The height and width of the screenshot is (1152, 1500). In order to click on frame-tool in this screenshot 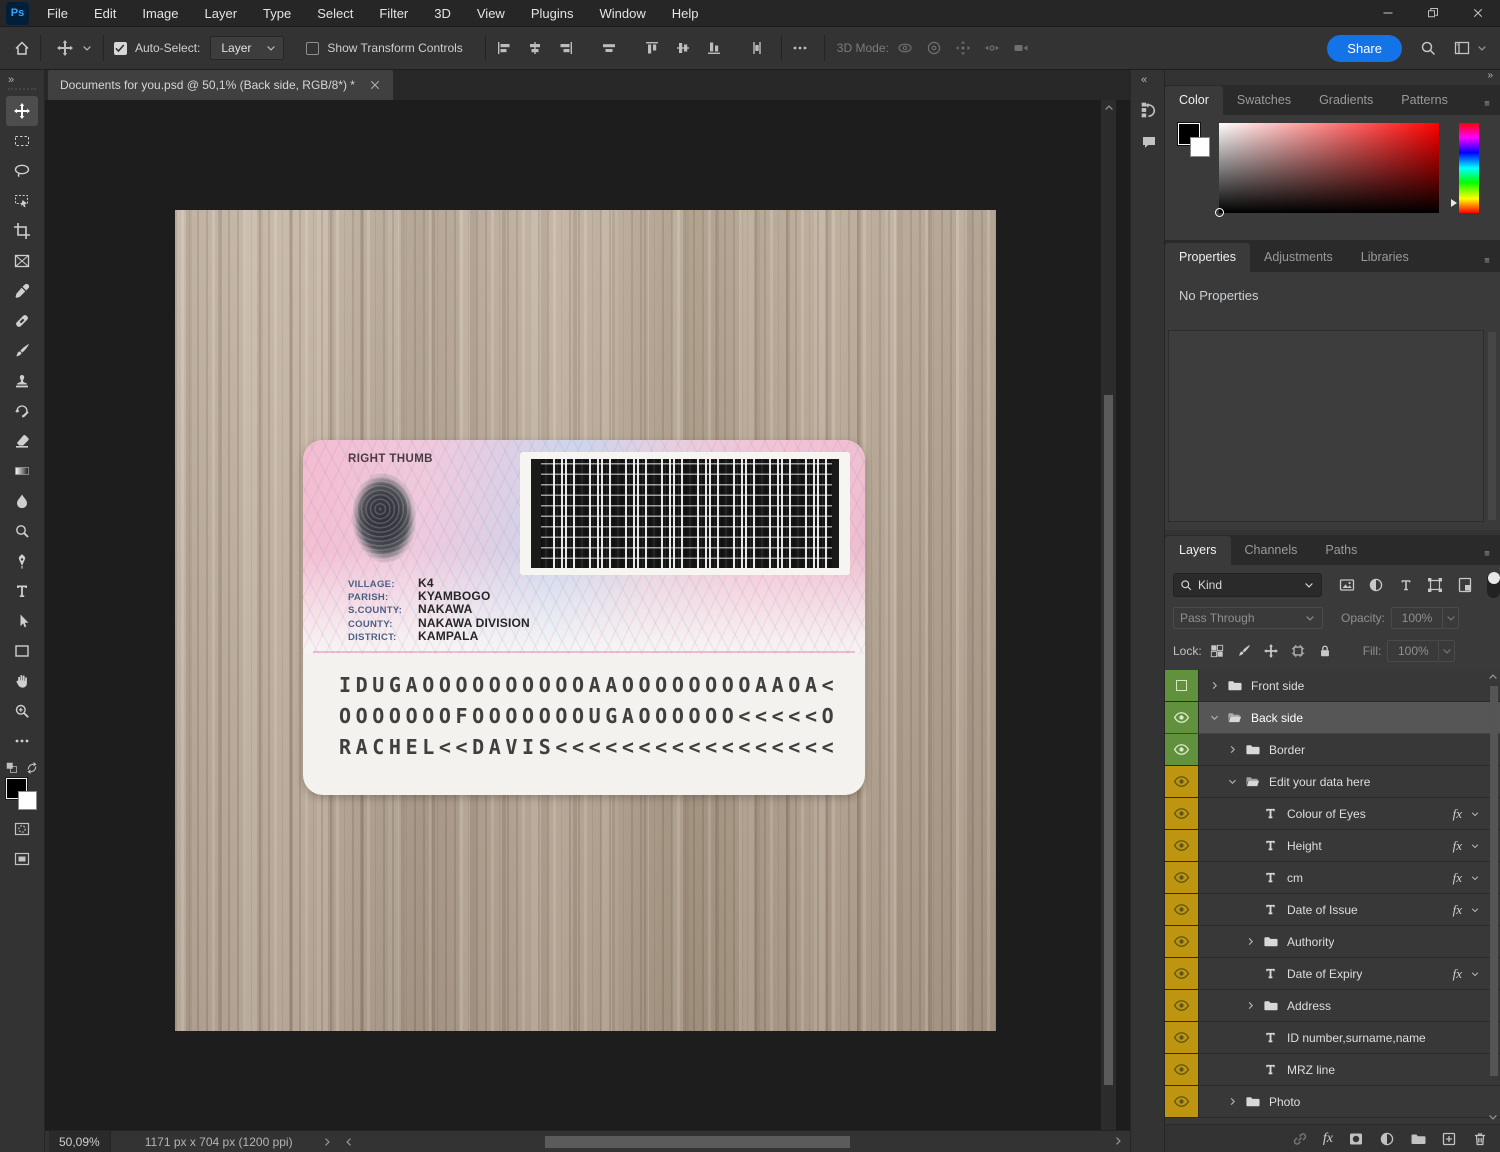, I will do `click(22, 261)`.